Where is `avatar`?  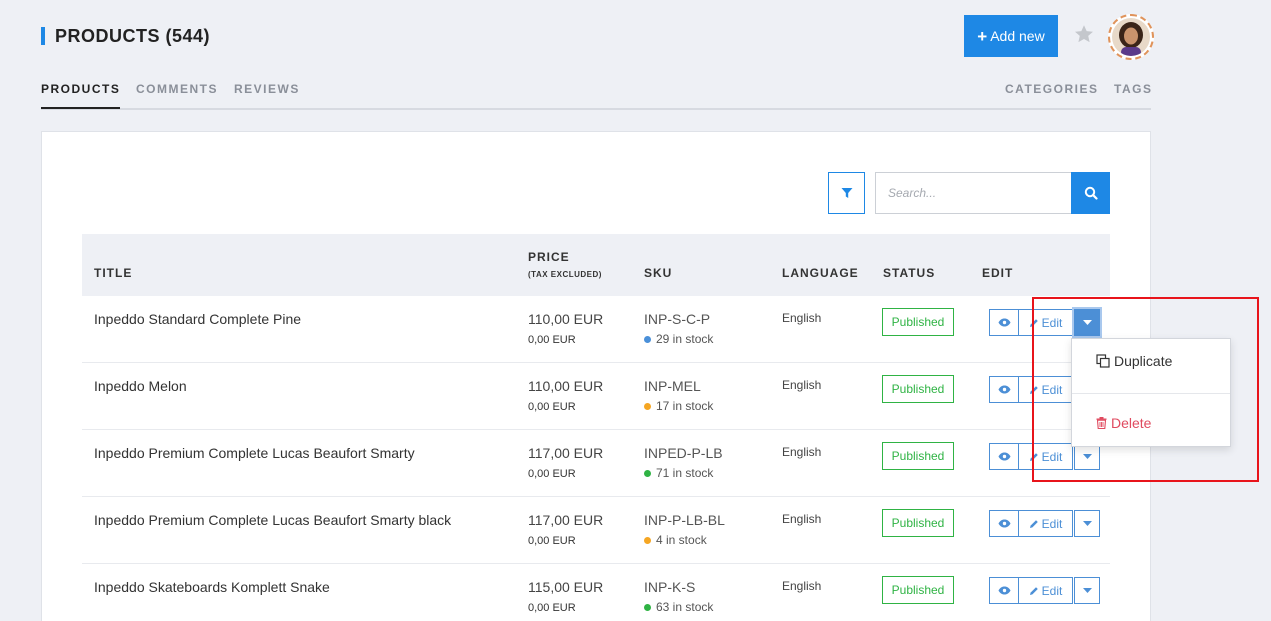 avatar is located at coordinates (1131, 37).